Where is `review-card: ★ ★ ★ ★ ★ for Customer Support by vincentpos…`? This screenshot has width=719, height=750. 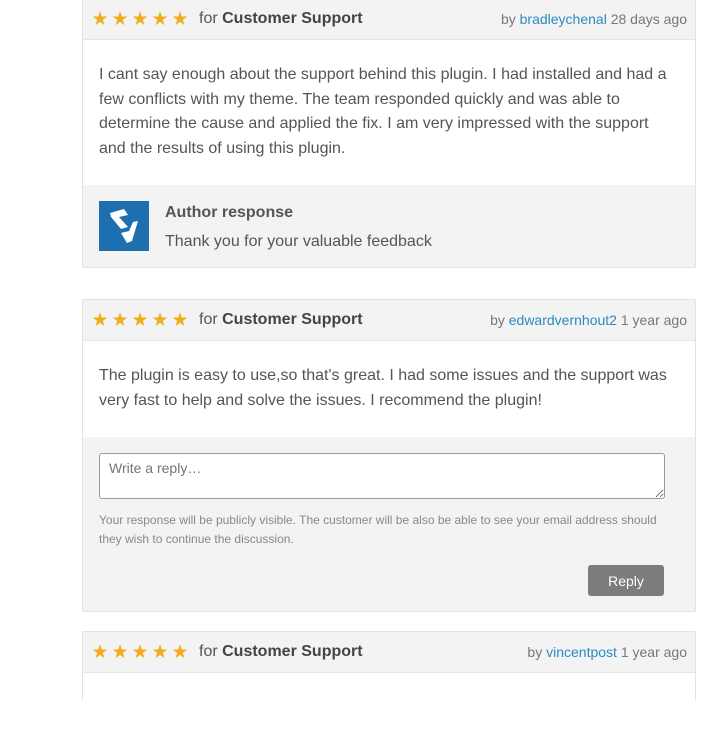 review-card: ★ ★ ★ ★ ★ for Customer Support by vincentpos… is located at coordinates (389, 690).